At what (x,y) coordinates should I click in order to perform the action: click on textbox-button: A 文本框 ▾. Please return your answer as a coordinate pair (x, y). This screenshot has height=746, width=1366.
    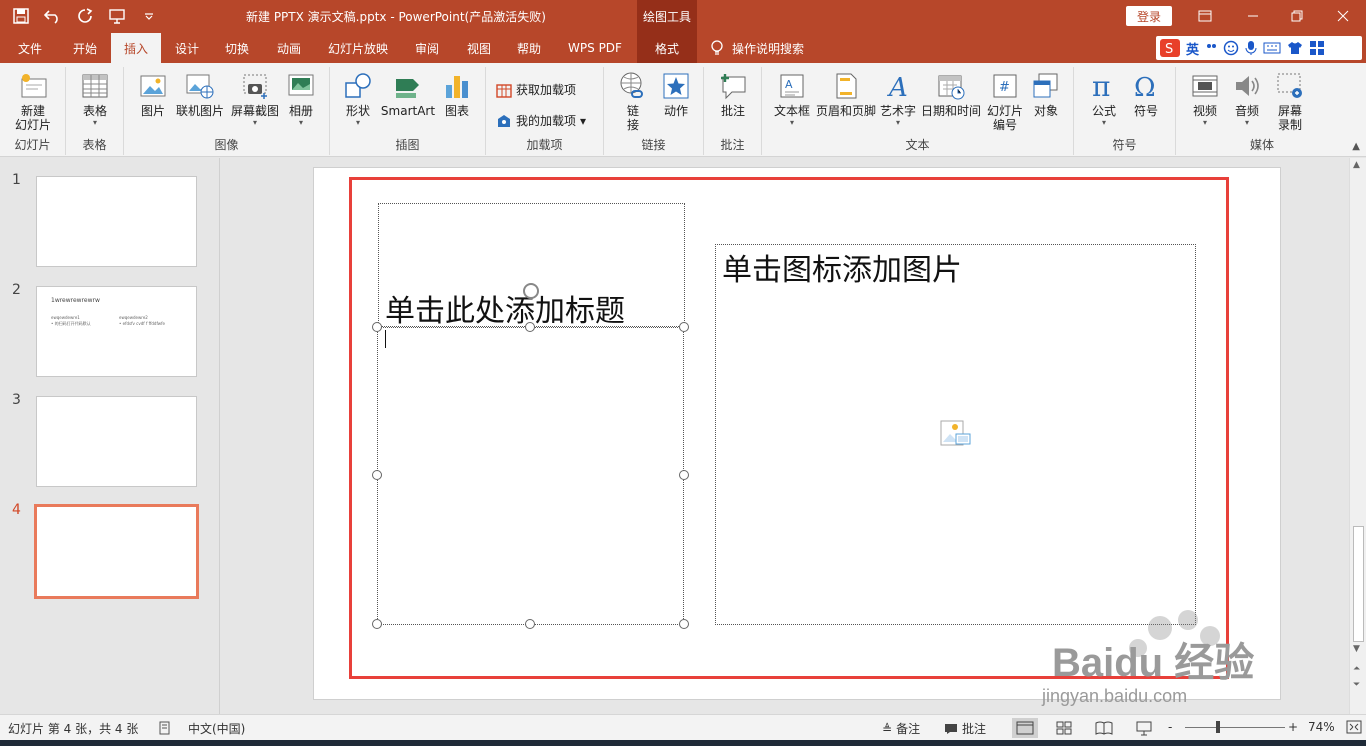
    Looking at the image, I should click on (792, 99).